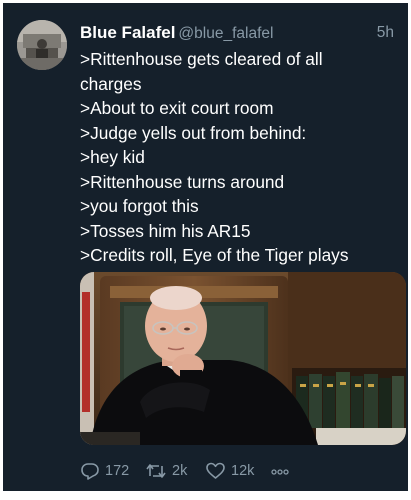 The width and height of the screenshot is (411, 500). I want to click on tweet-text-line: >hey kid, so click(112, 157).